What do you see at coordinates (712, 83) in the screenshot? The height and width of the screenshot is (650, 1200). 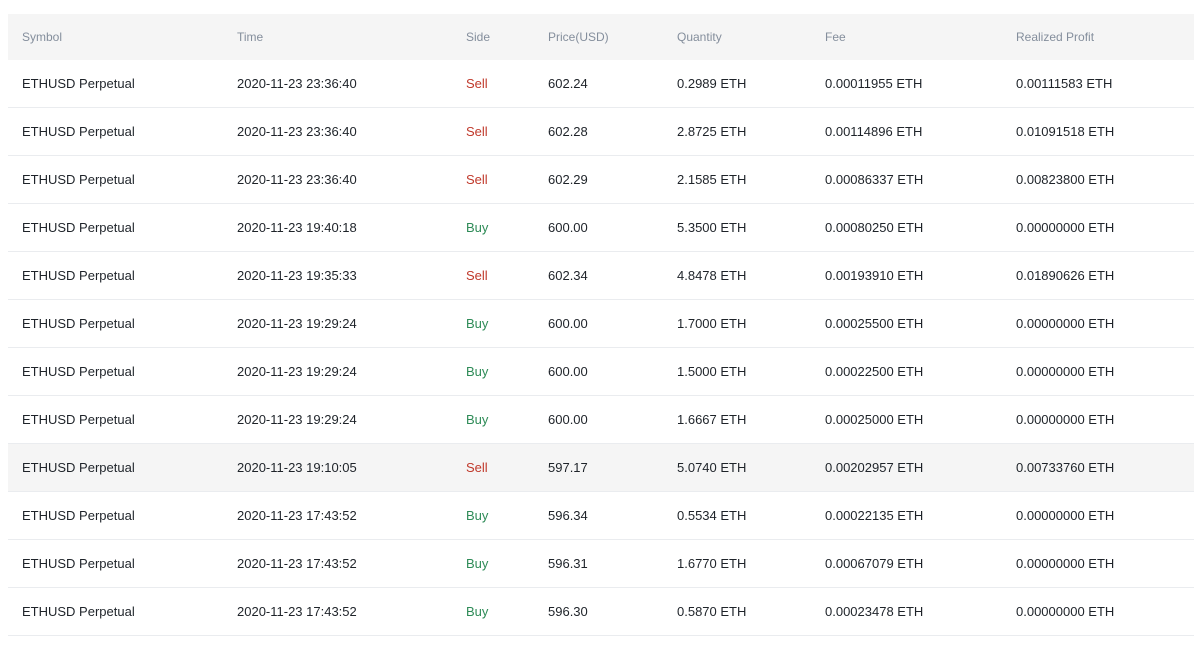 I see `cell-quantity: 0.2989 ETH` at bounding box center [712, 83].